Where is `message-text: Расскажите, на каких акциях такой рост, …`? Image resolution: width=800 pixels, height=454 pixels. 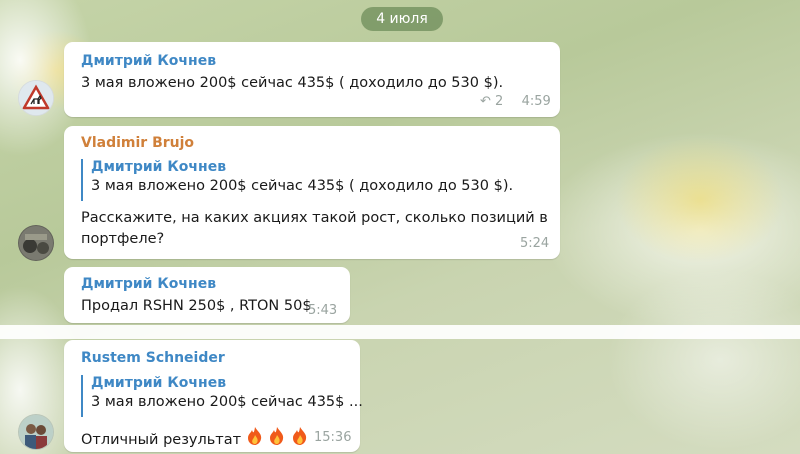
message-text: Расскажите, на каких акциях такой рост, … is located at coordinates (314, 218).